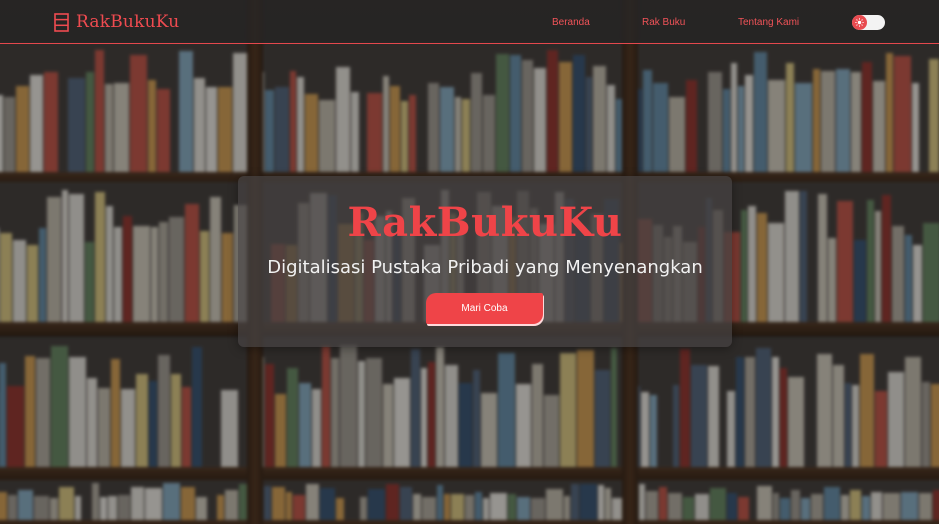  I want to click on nav-link-rak-buku: Rak Buku, so click(663, 22).